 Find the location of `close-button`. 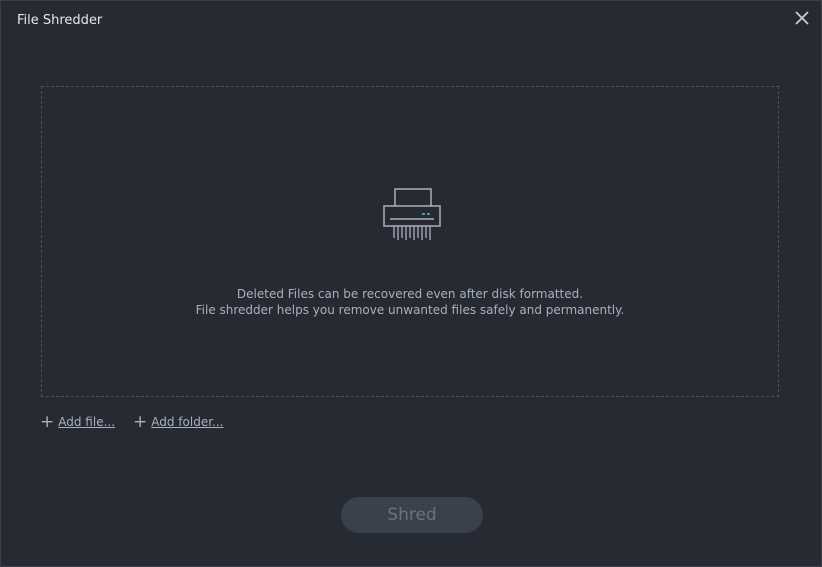

close-button is located at coordinates (802, 18).